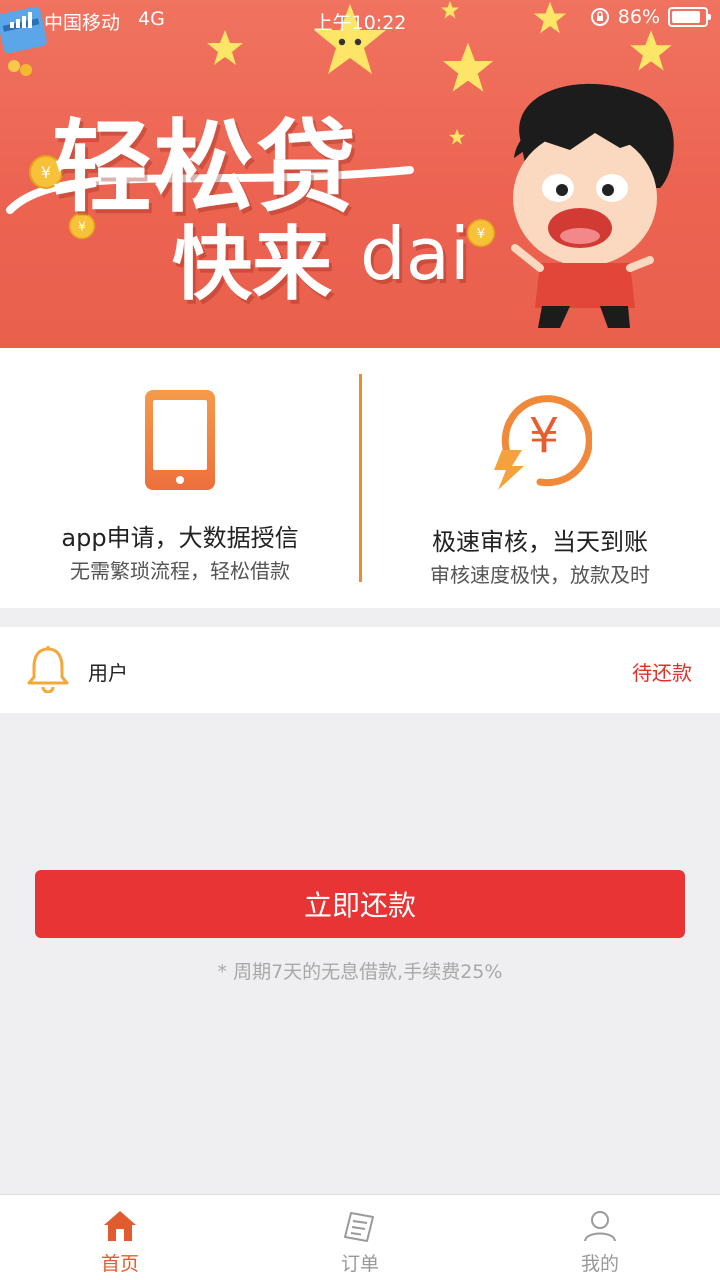 The width and height of the screenshot is (720, 1280). What do you see at coordinates (662, 673) in the screenshot?
I see `status-badge: 待还款` at bounding box center [662, 673].